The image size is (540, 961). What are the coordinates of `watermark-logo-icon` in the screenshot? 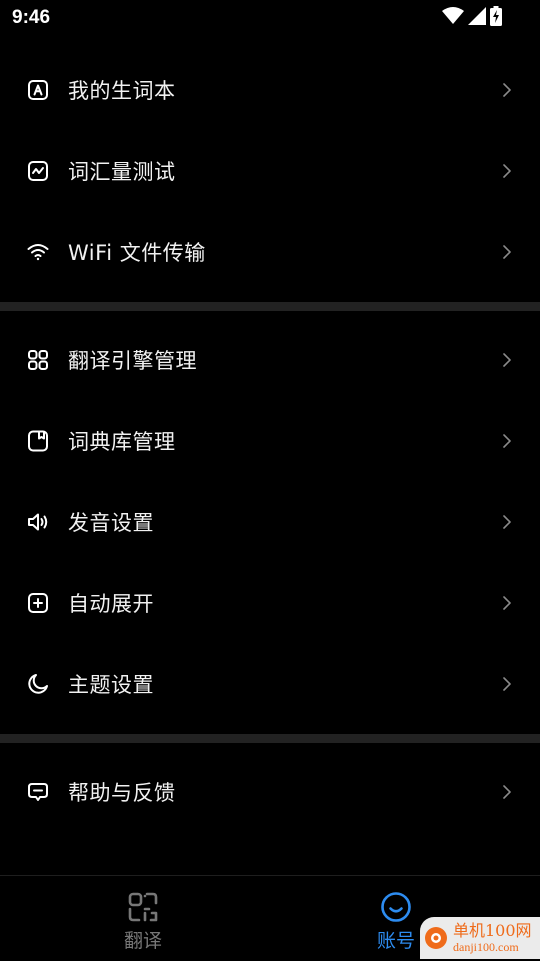 It's located at (436, 938).